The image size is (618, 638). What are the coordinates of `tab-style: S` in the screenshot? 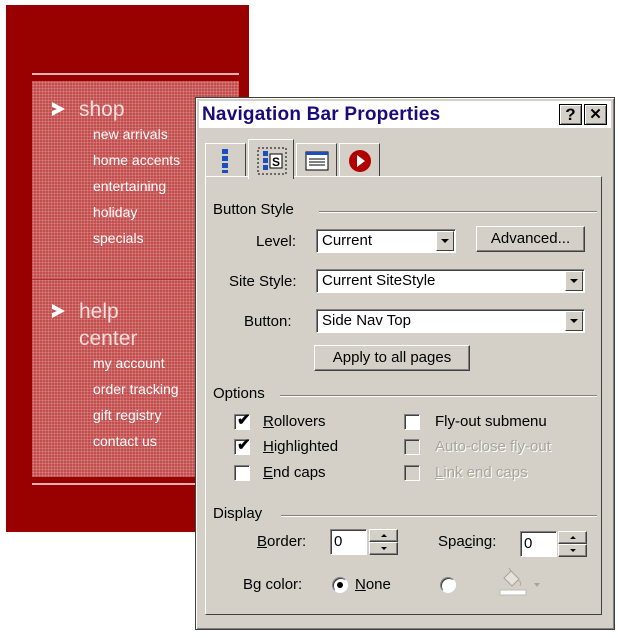 It's located at (271, 159).